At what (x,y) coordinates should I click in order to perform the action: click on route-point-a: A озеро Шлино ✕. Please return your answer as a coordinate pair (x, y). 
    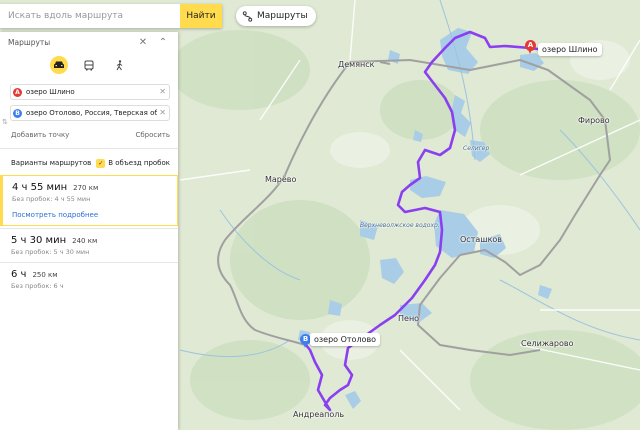
    Looking at the image, I should click on (90, 92).